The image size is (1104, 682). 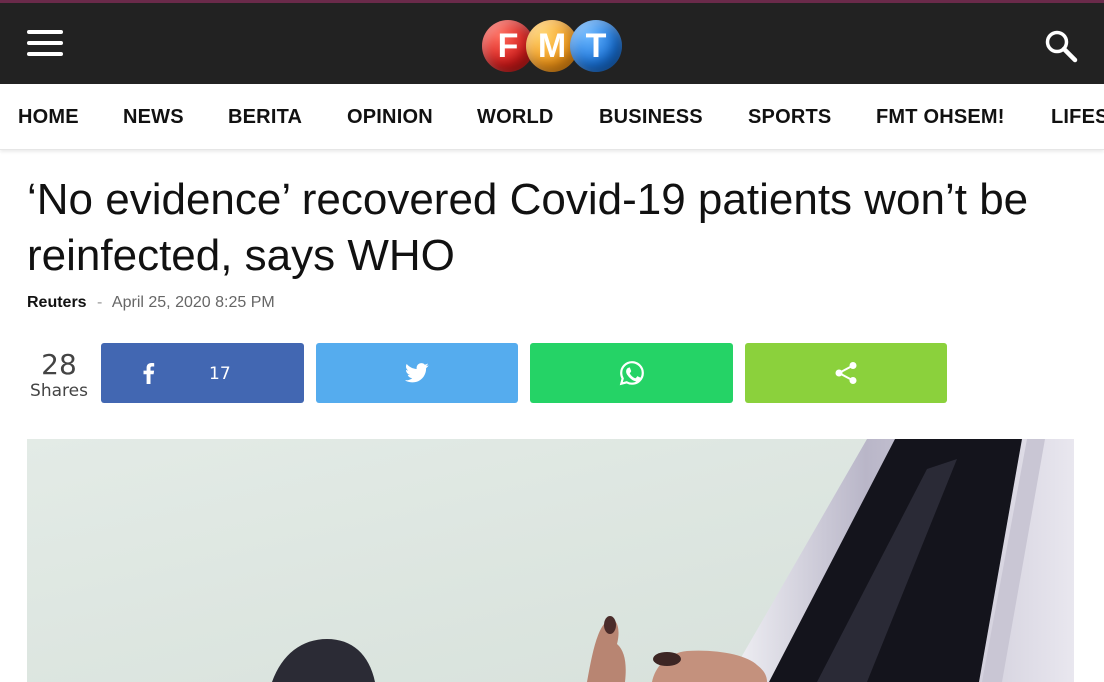 I want to click on more-share-button, so click(x=846, y=373).